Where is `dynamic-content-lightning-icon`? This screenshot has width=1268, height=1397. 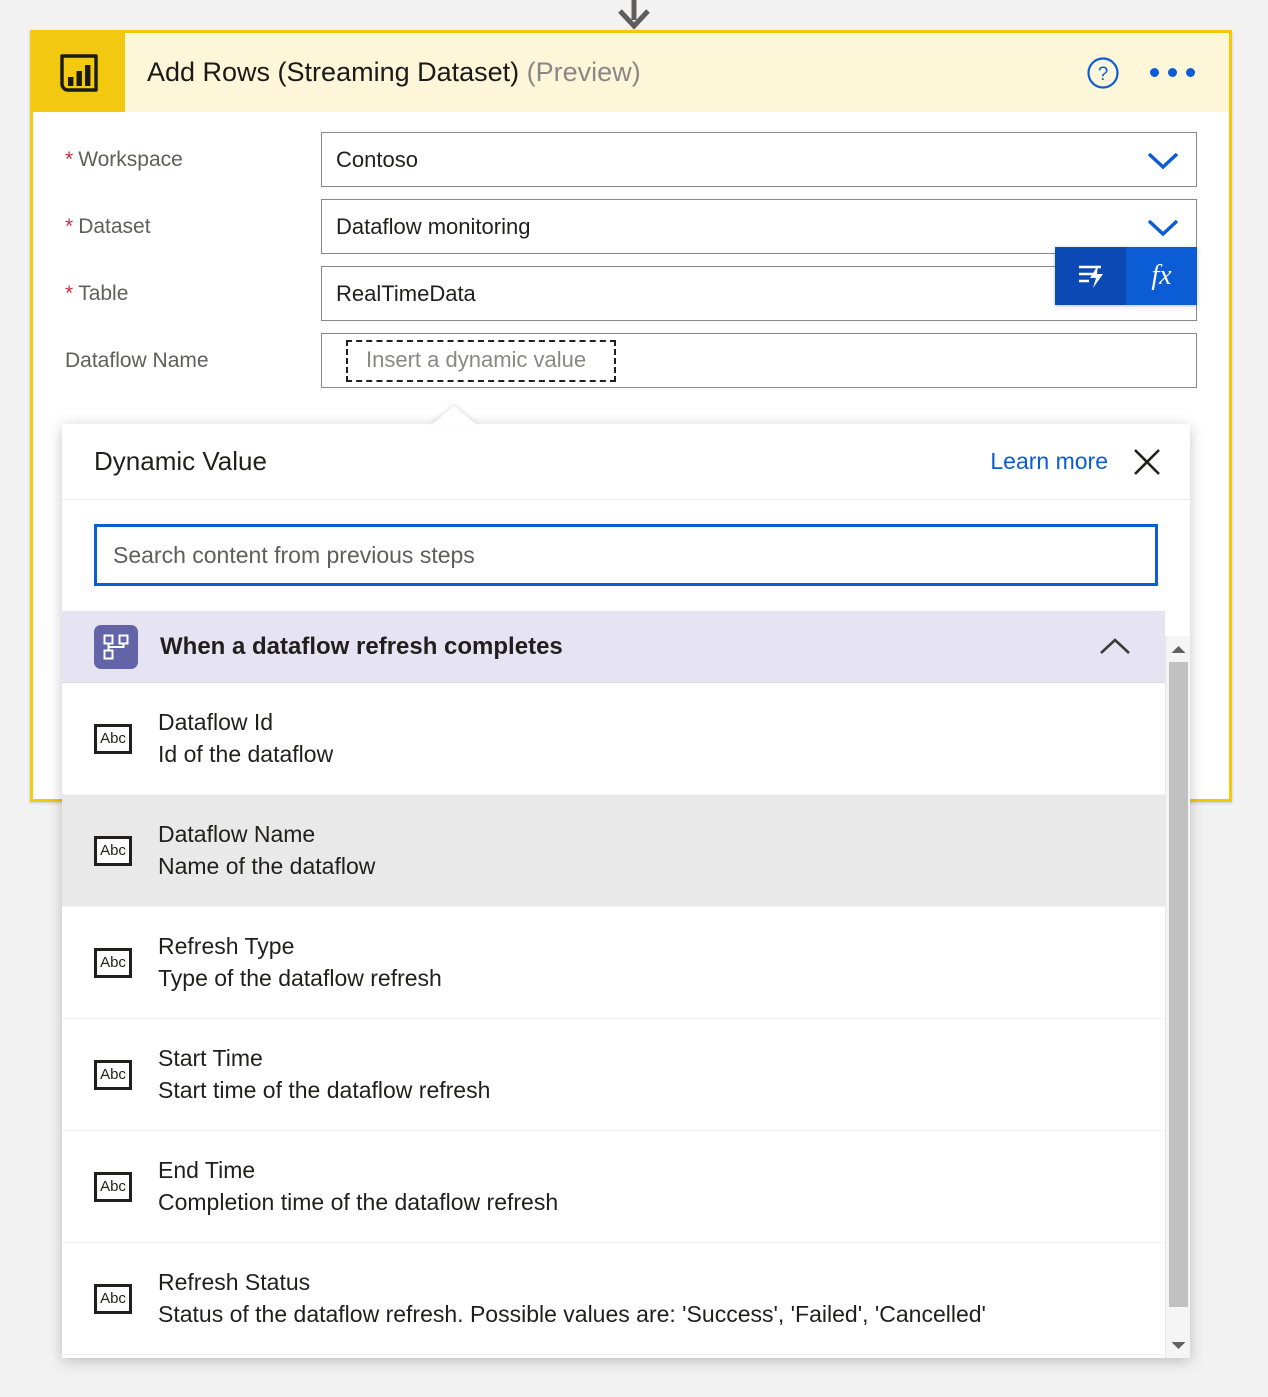 dynamic-content-lightning-icon is located at coordinates (1090, 276).